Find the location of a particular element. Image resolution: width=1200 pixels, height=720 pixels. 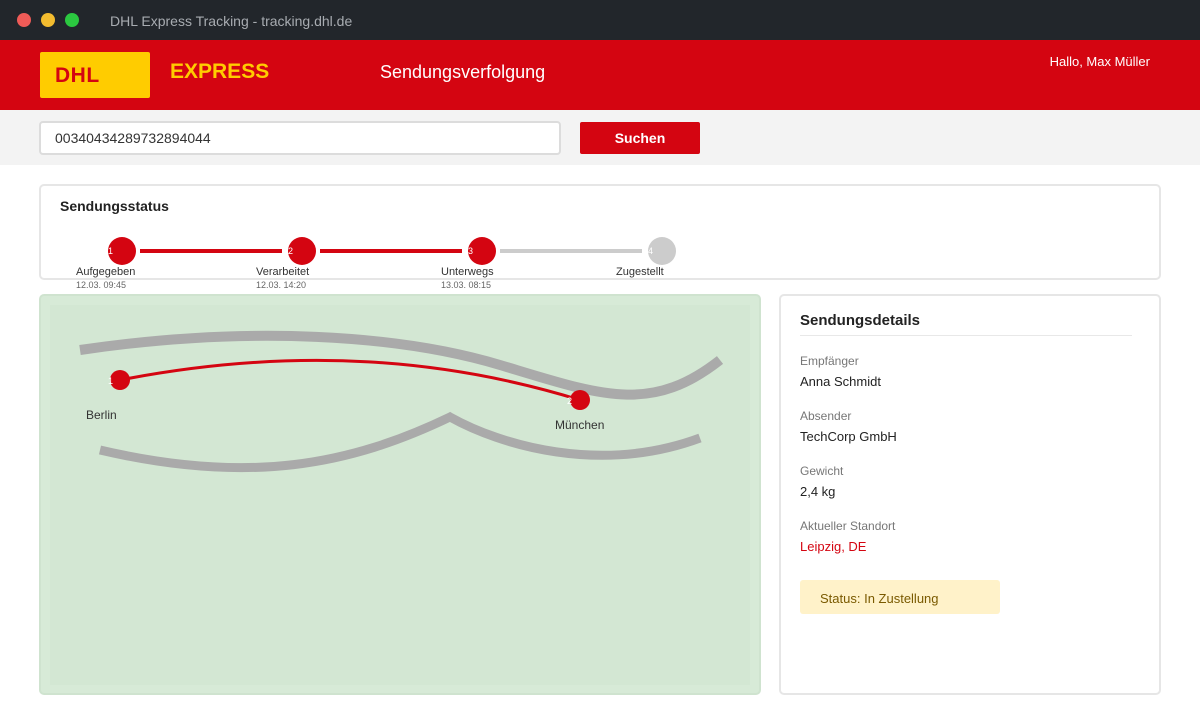

step-2-time: 12.03. 14:20 is located at coordinates (281, 285).